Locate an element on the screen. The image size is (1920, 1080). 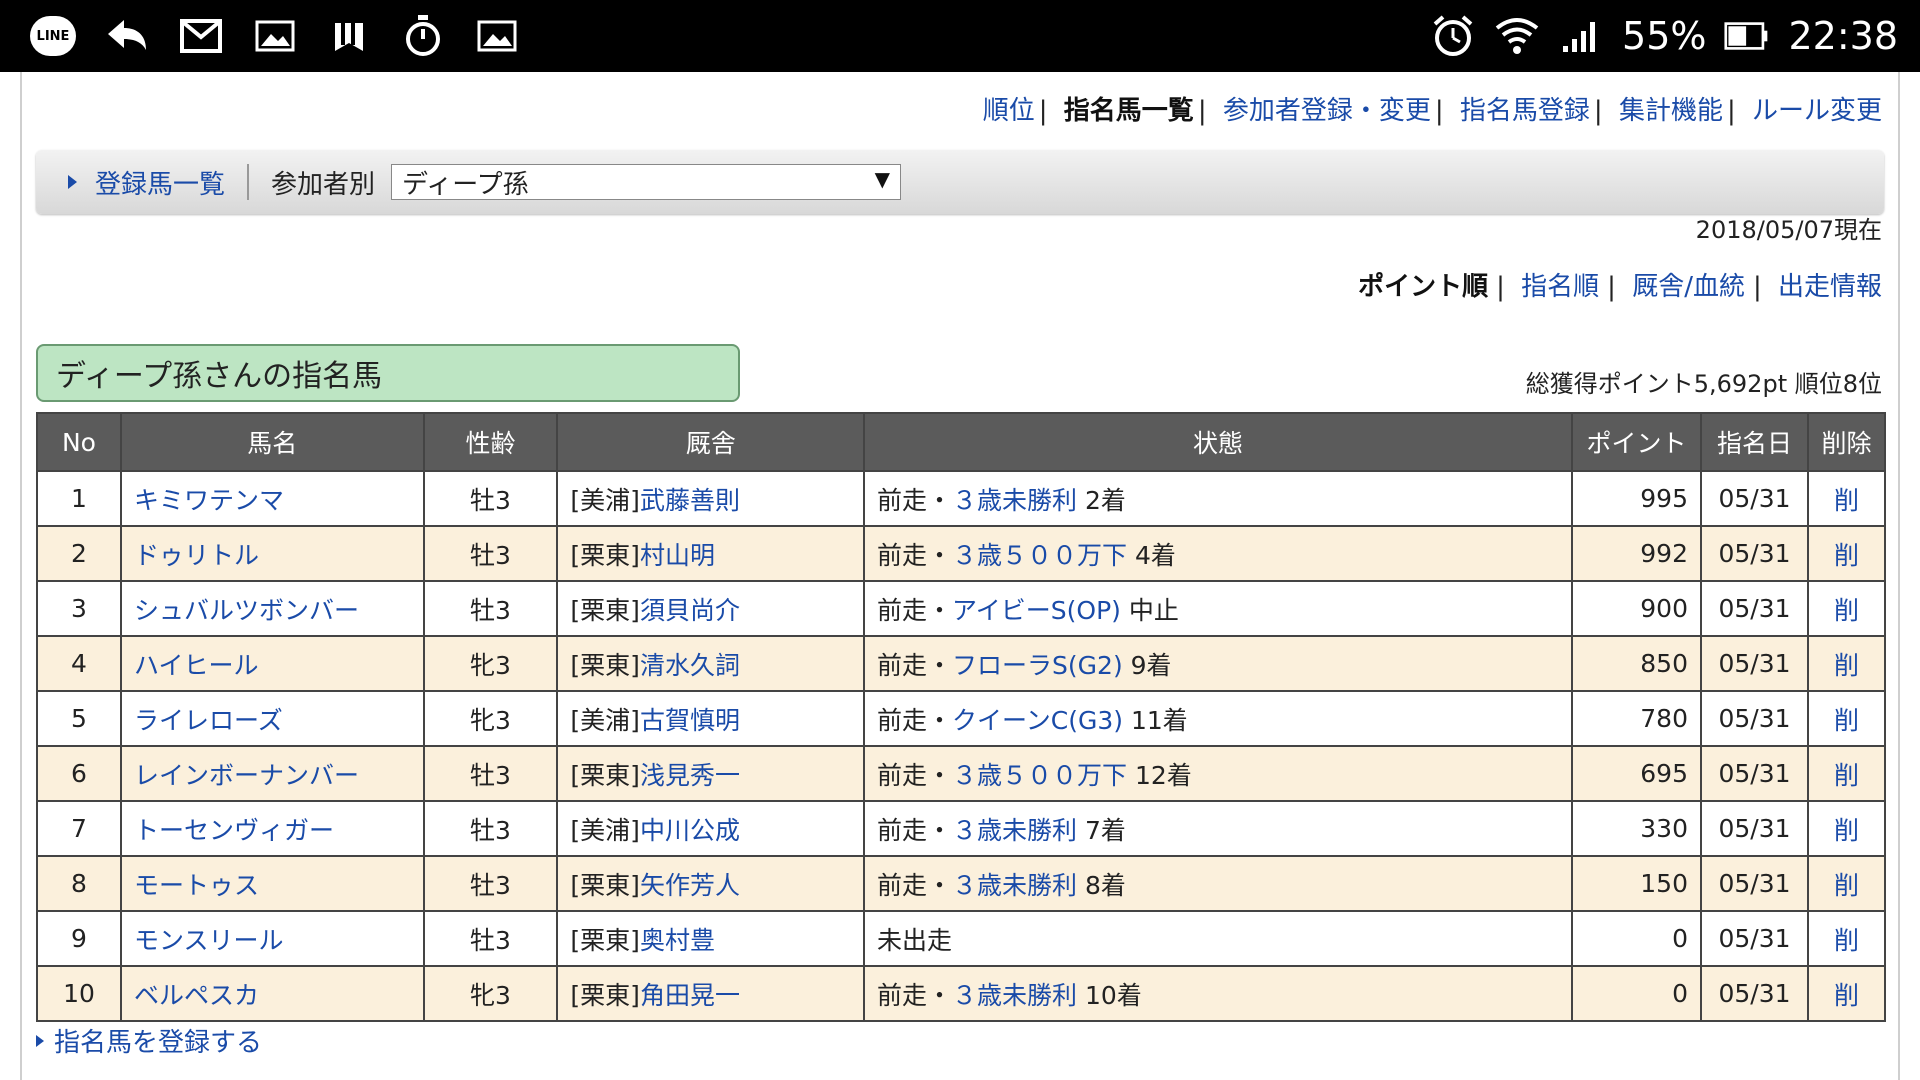
horse-name-cell: トーセンヴィガー is located at coordinates (272, 828).